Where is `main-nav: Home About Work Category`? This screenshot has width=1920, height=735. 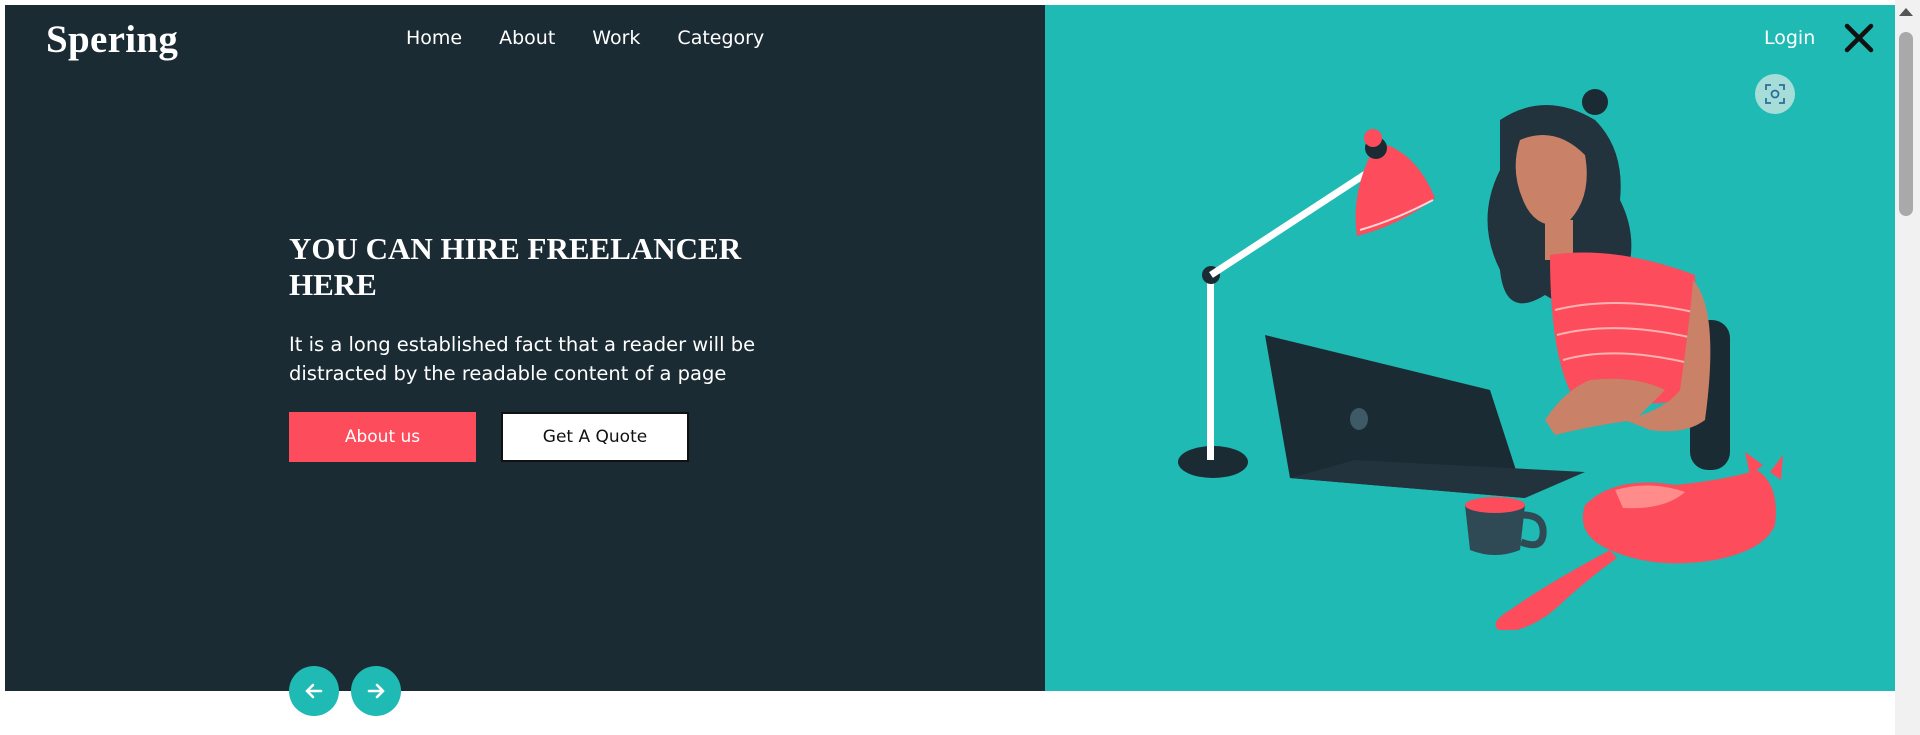 main-nav: Home About Work Category is located at coordinates (603, 38).